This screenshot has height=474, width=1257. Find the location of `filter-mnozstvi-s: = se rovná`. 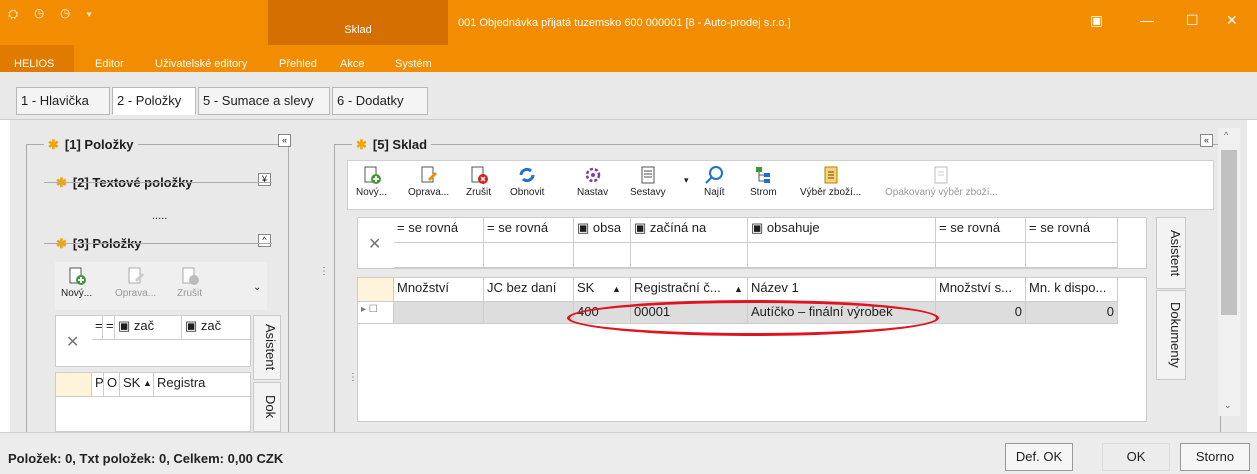

filter-mnozstvi-s: = se rovná is located at coordinates (981, 230).